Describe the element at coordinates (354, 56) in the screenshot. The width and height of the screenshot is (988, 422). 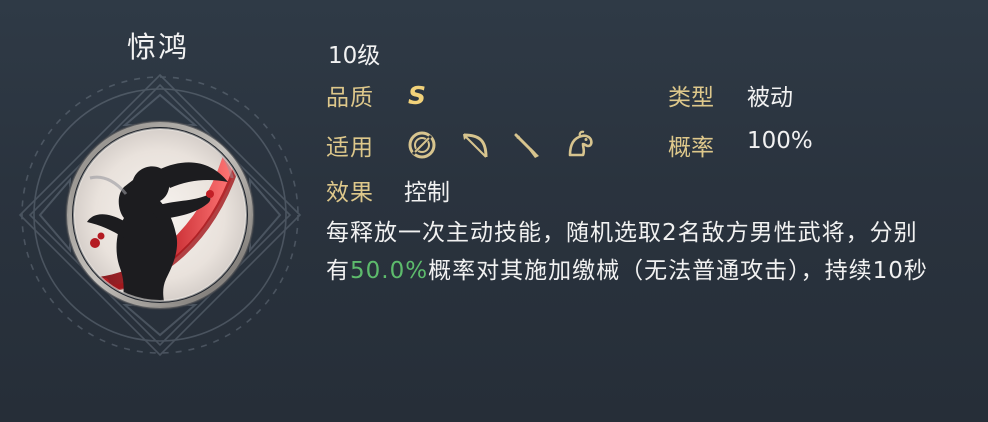
I see `skill-level: 10级` at that location.